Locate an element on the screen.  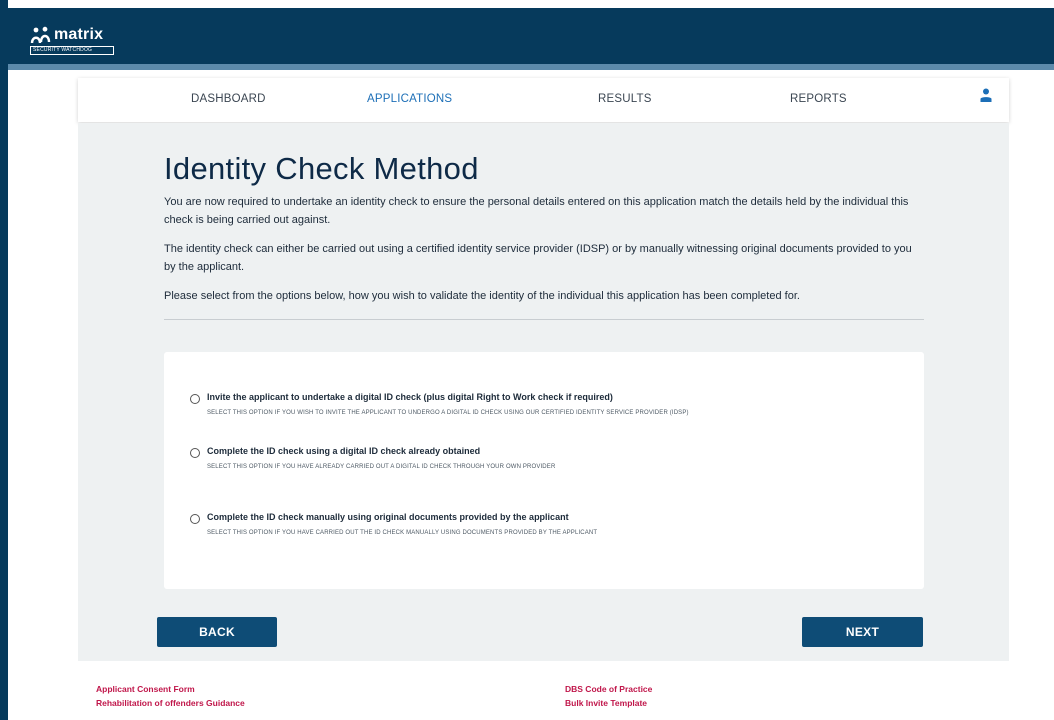
window-left-border is located at coordinates (4, 360).